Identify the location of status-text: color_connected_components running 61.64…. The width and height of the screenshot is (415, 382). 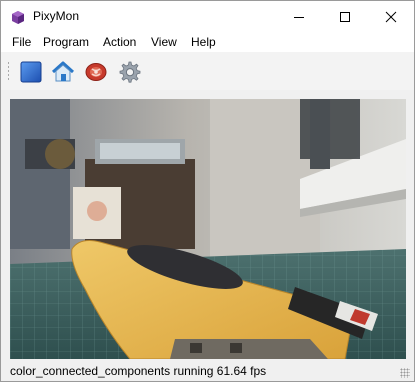
(138, 371).